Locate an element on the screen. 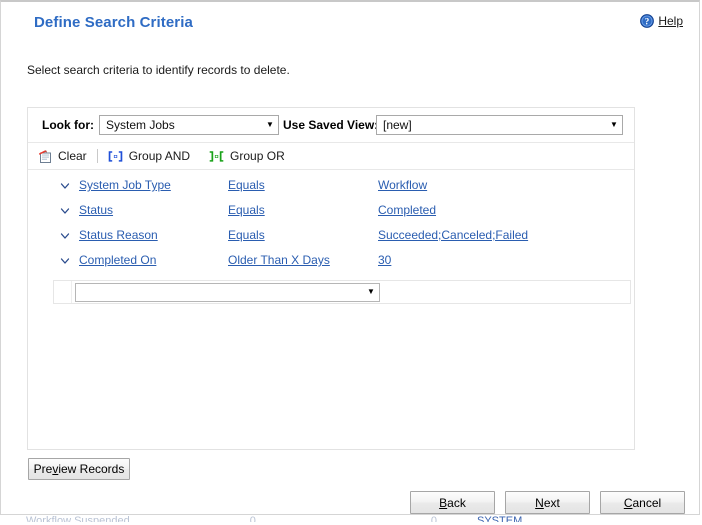  group-and-button: Group AND is located at coordinates (150, 156).